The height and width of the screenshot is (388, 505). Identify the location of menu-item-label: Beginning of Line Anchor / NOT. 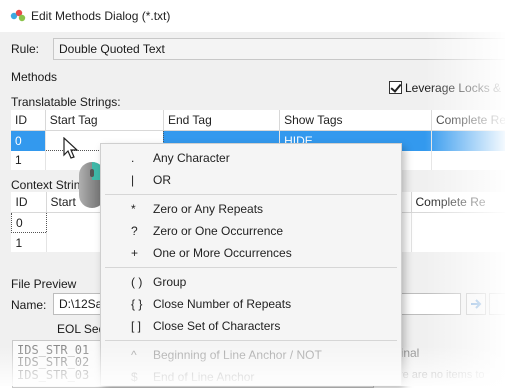
(237, 355).